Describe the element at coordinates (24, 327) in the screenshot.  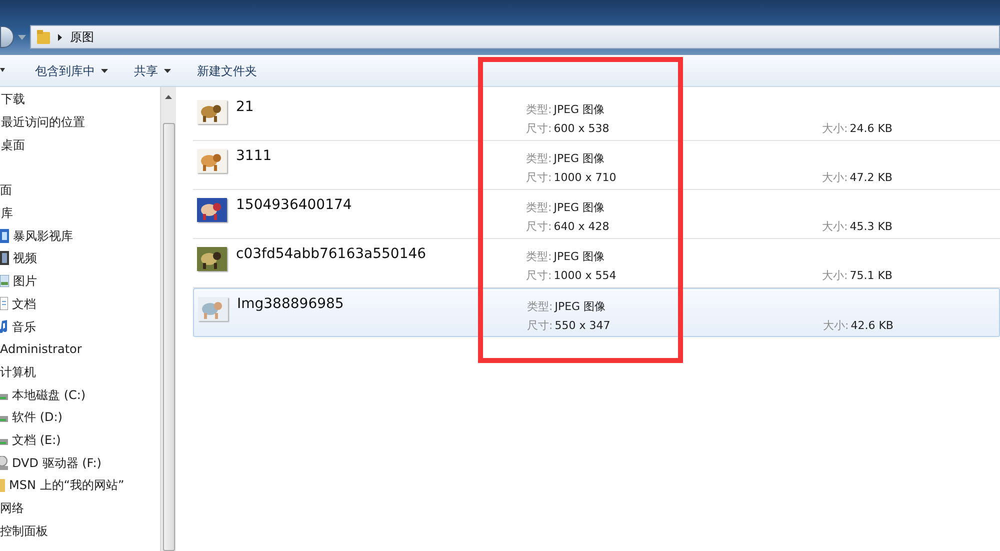
I see `sidebar-item: 音乐` at that location.